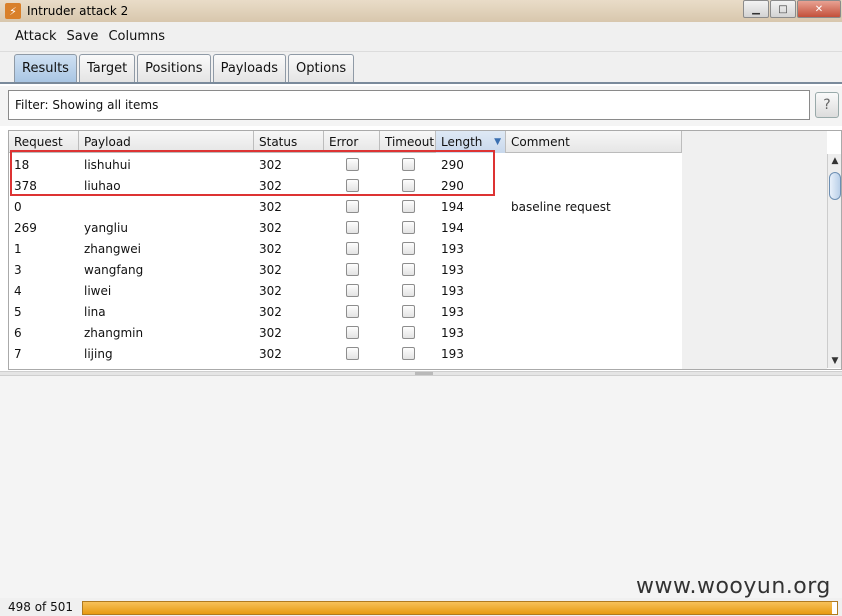  Describe the element at coordinates (462, 142) in the screenshot. I see `column-header-length-label: Length` at that location.